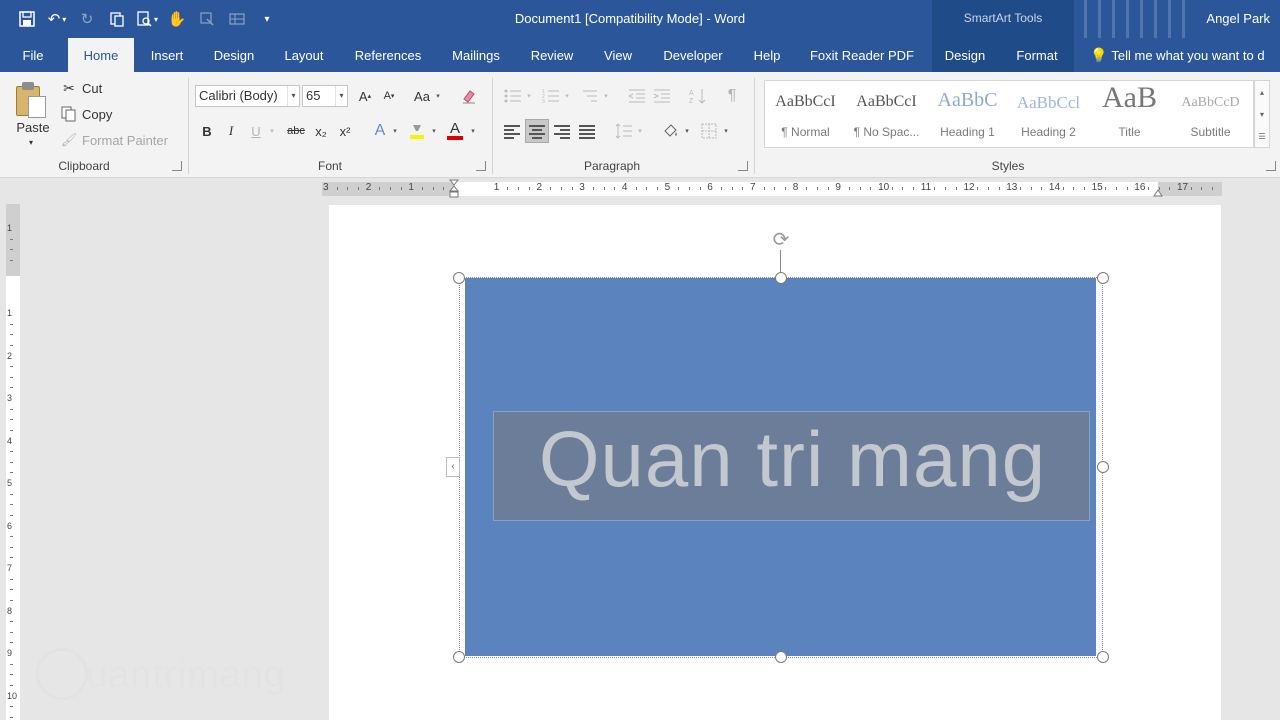 This screenshot has height=720, width=1280. What do you see at coordinates (272, 131) in the screenshot?
I see `underline-dropdown-icon: ▾` at bounding box center [272, 131].